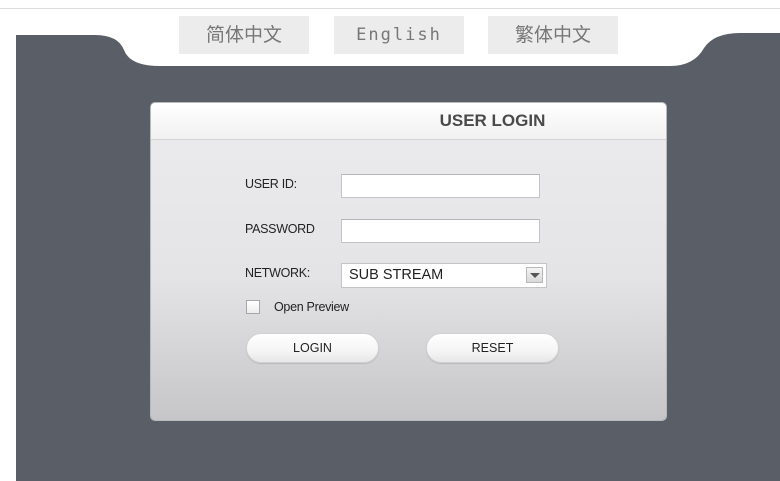 This screenshot has width=780, height=481. Describe the element at coordinates (492, 348) in the screenshot. I see `reset-button: RESET` at that location.